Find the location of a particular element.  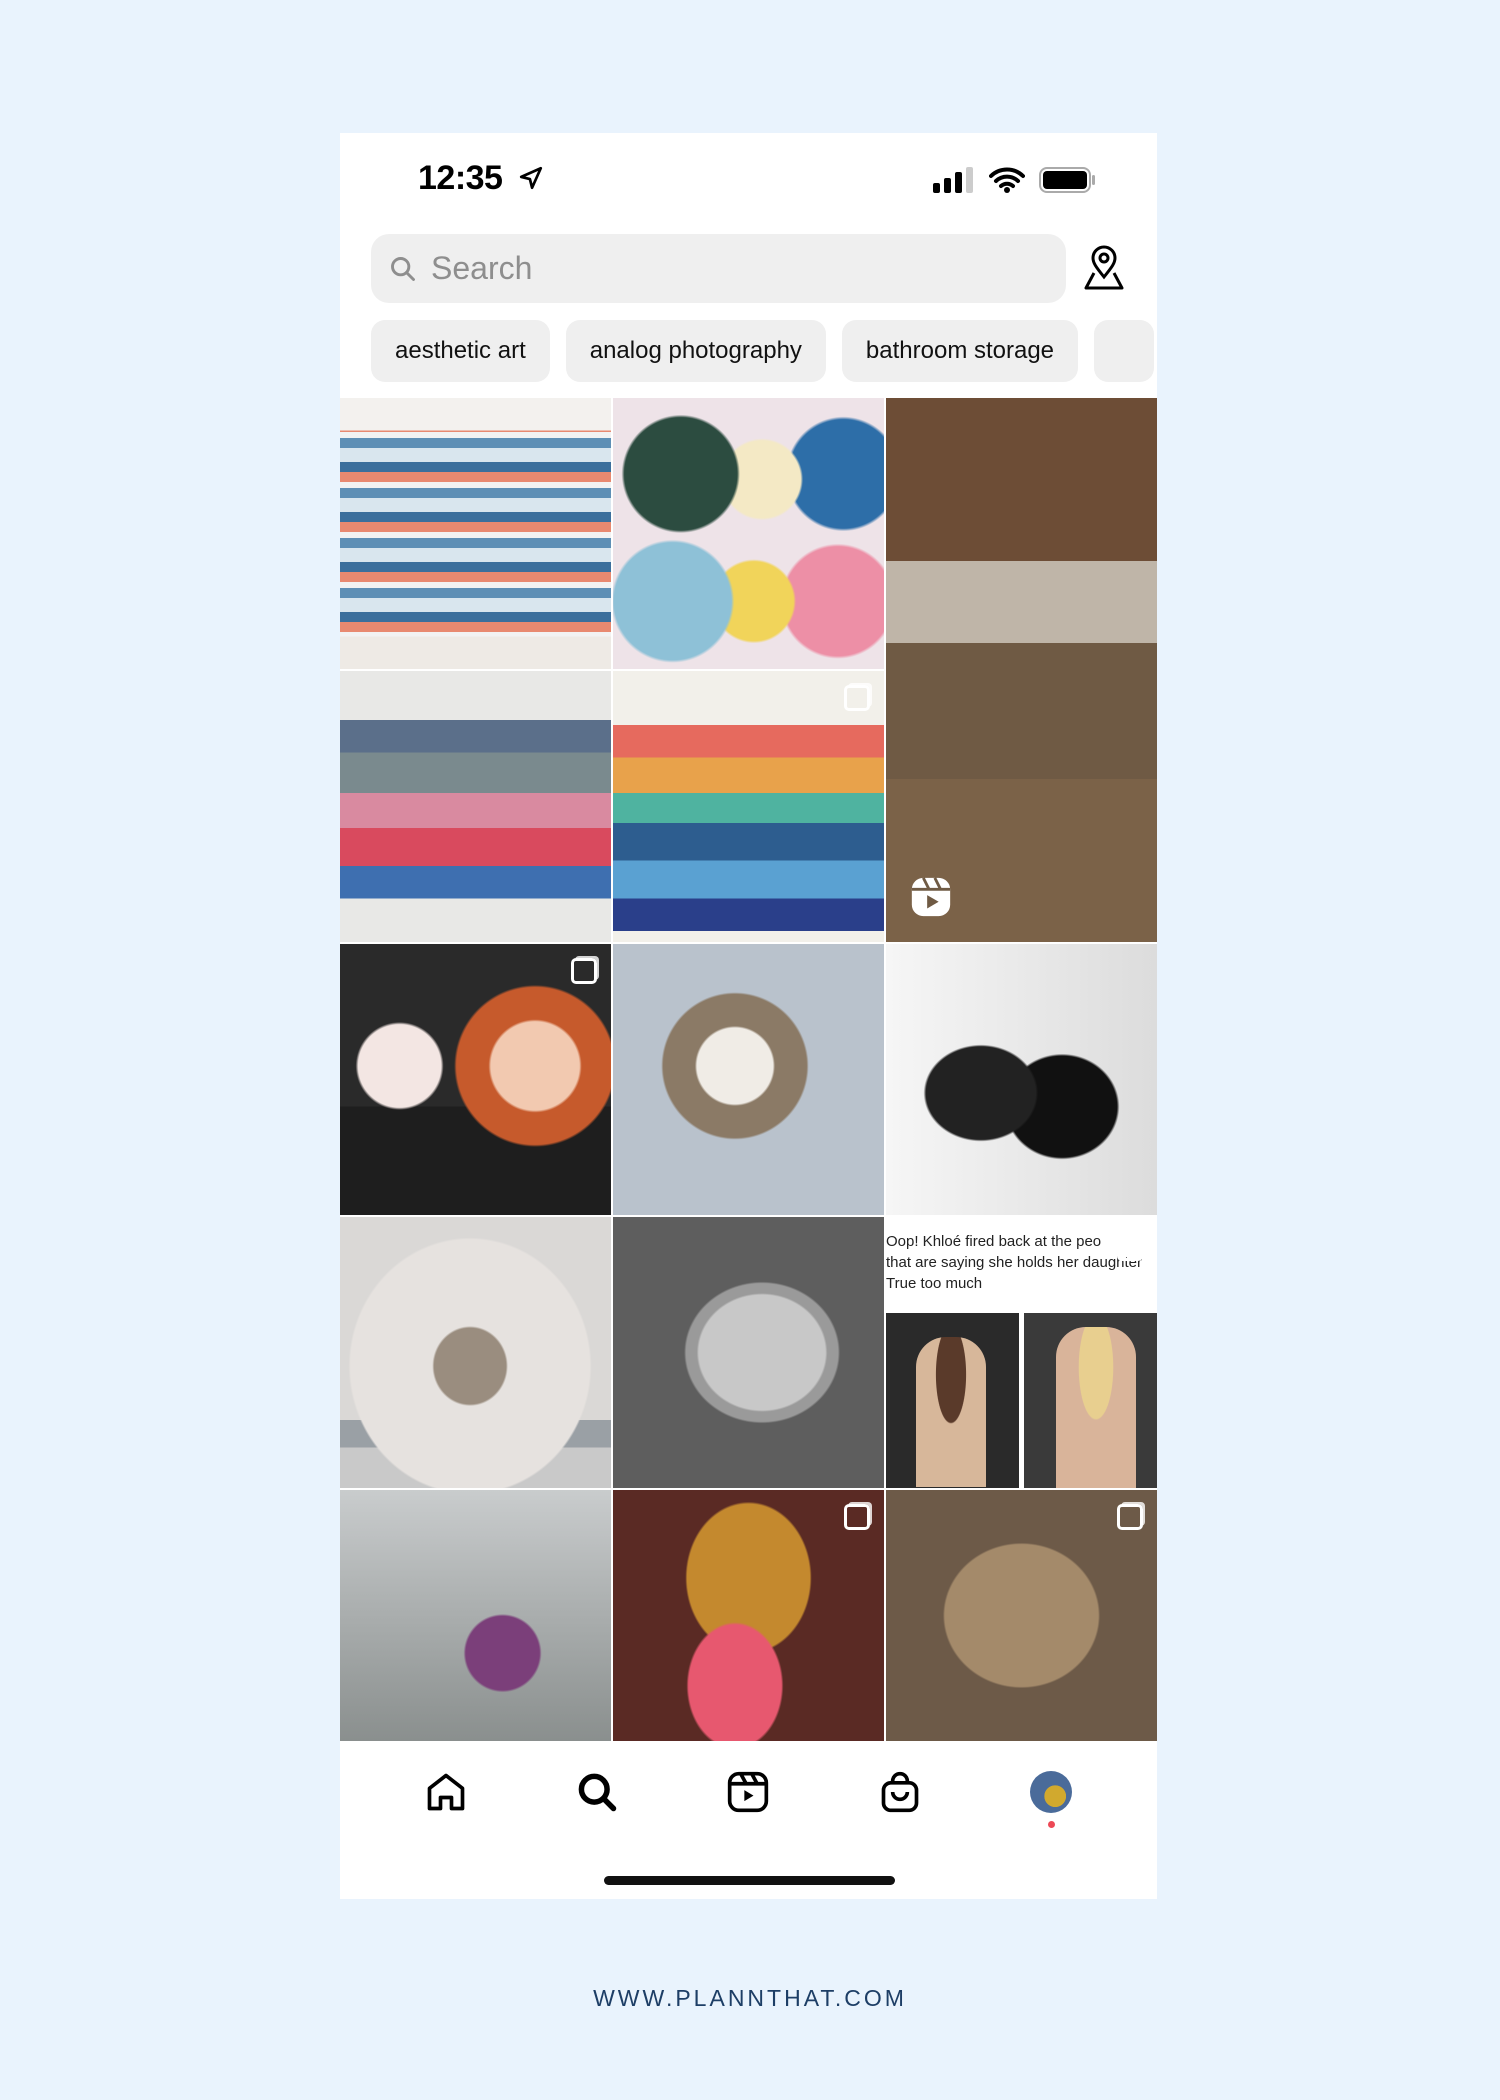

bottom-nav is located at coordinates (748, 1792).